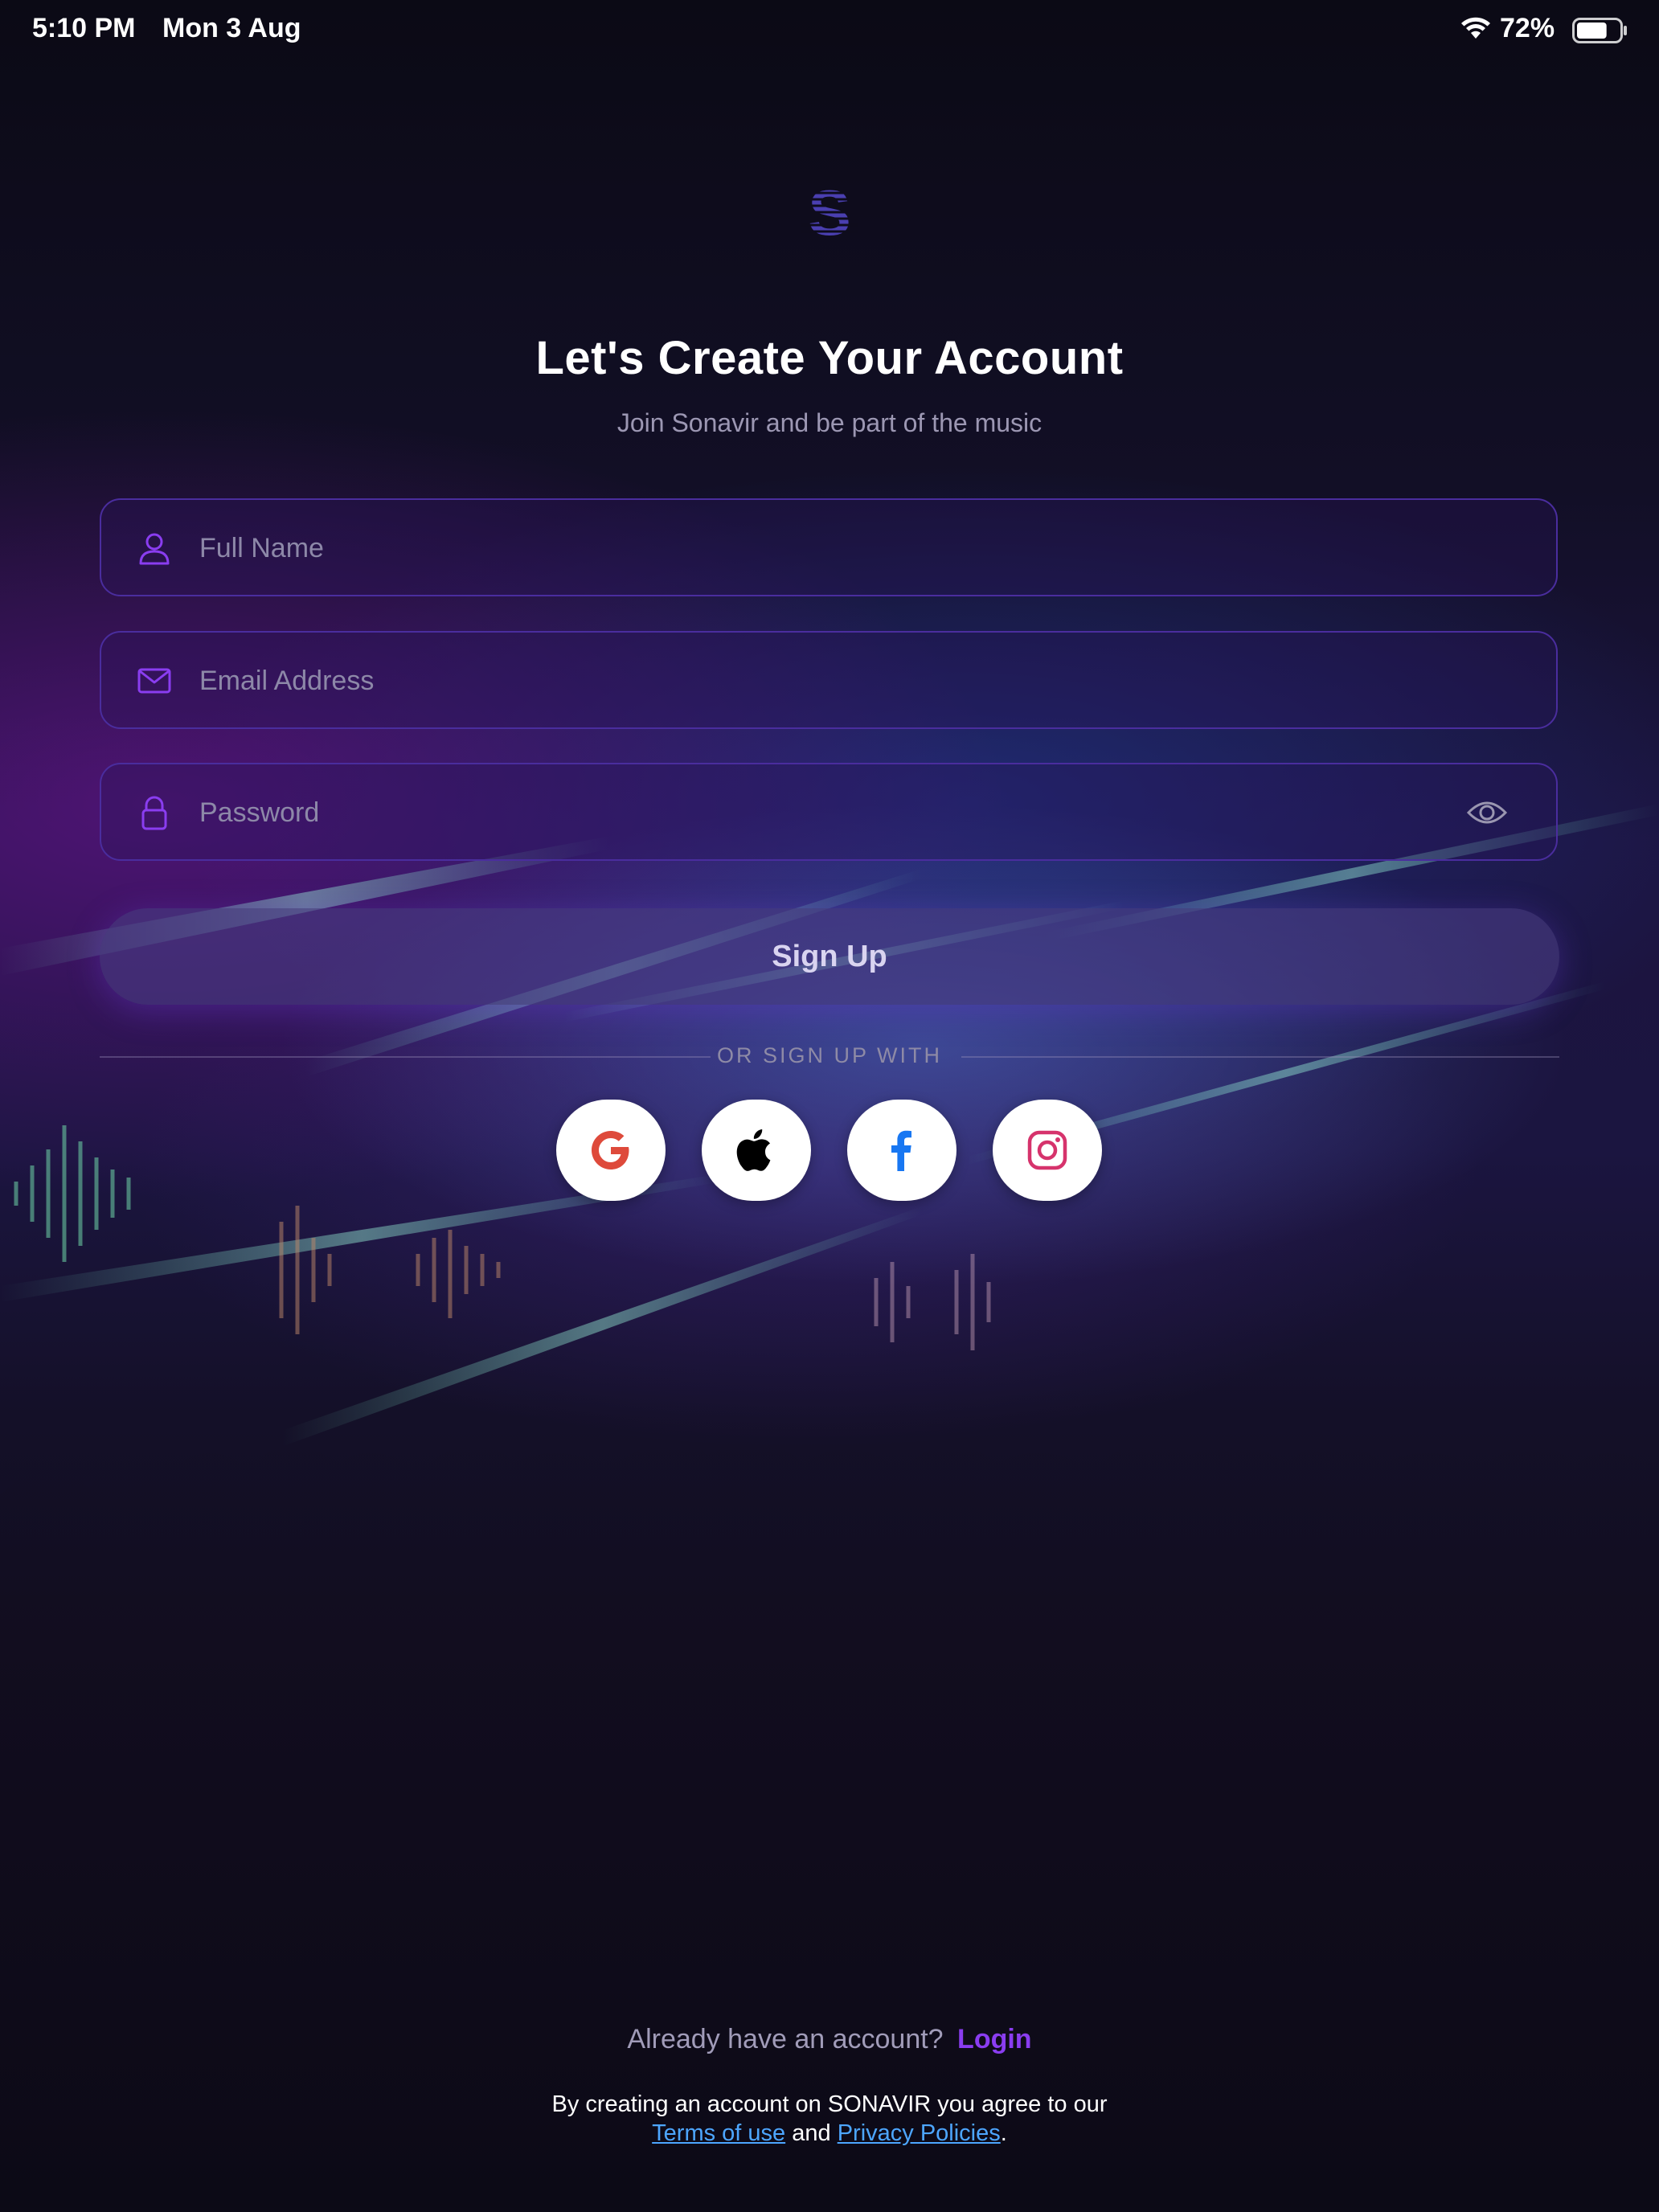  What do you see at coordinates (1599, 30) in the screenshot?
I see `battery-icon` at bounding box center [1599, 30].